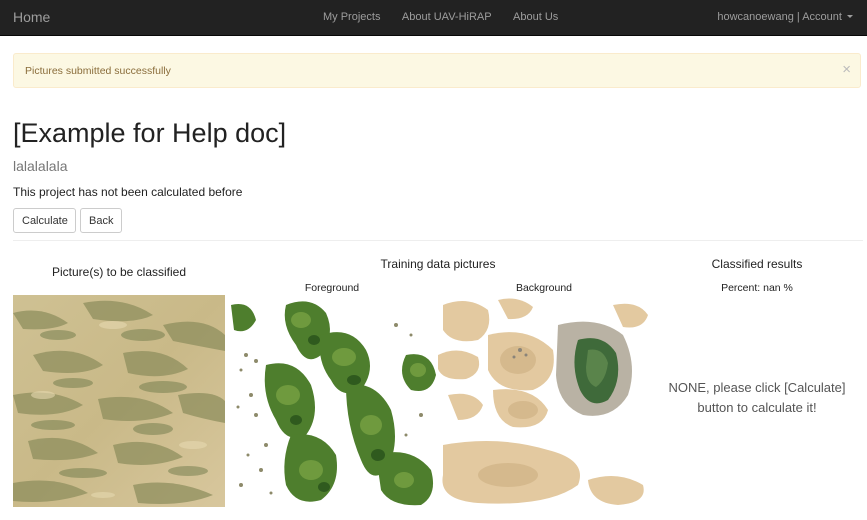  What do you see at coordinates (98, 71) in the screenshot?
I see `alert-message: Pictures submitted successfully` at bounding box center [98, 71].